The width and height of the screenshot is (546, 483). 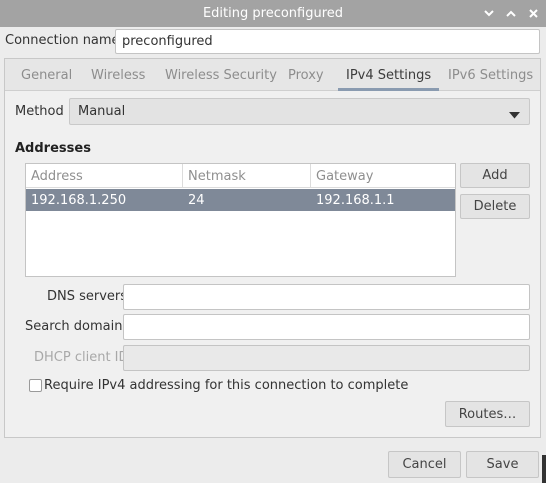 What do you see at coordinates (299, 111) in the screenshot?
I see `method-select: Manual` at bounding box center [299, 111].